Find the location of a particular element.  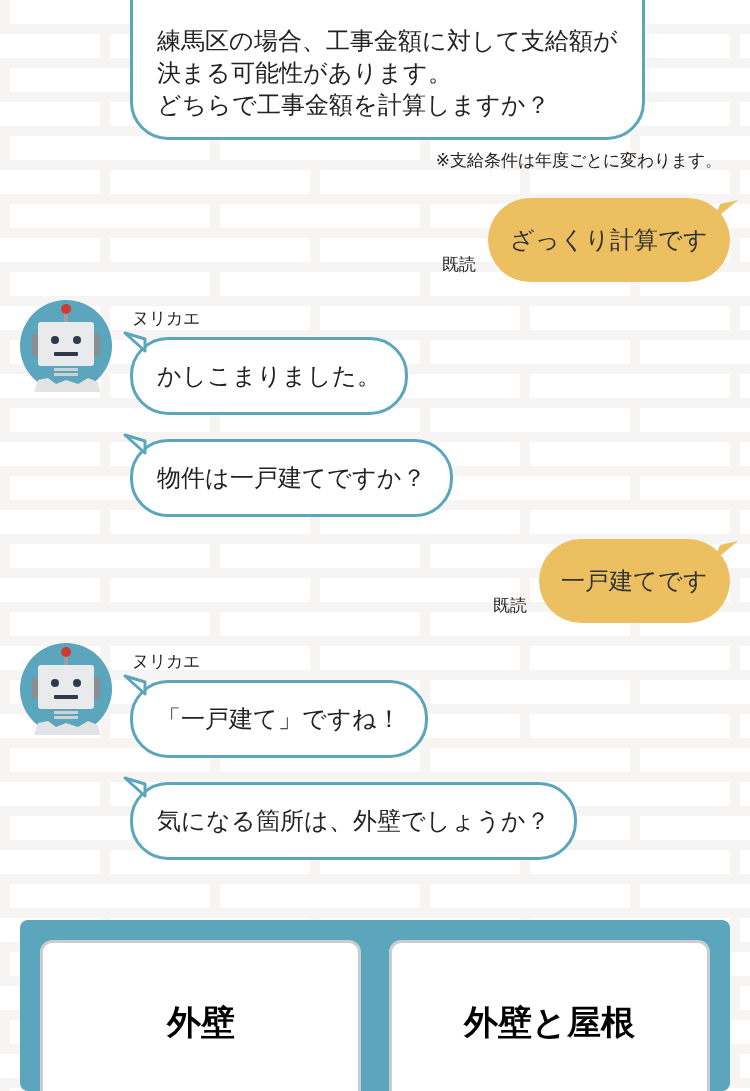

message-line: 練馬区の場合、工事金額に対して支給額が is located at coordinates (387, 41).